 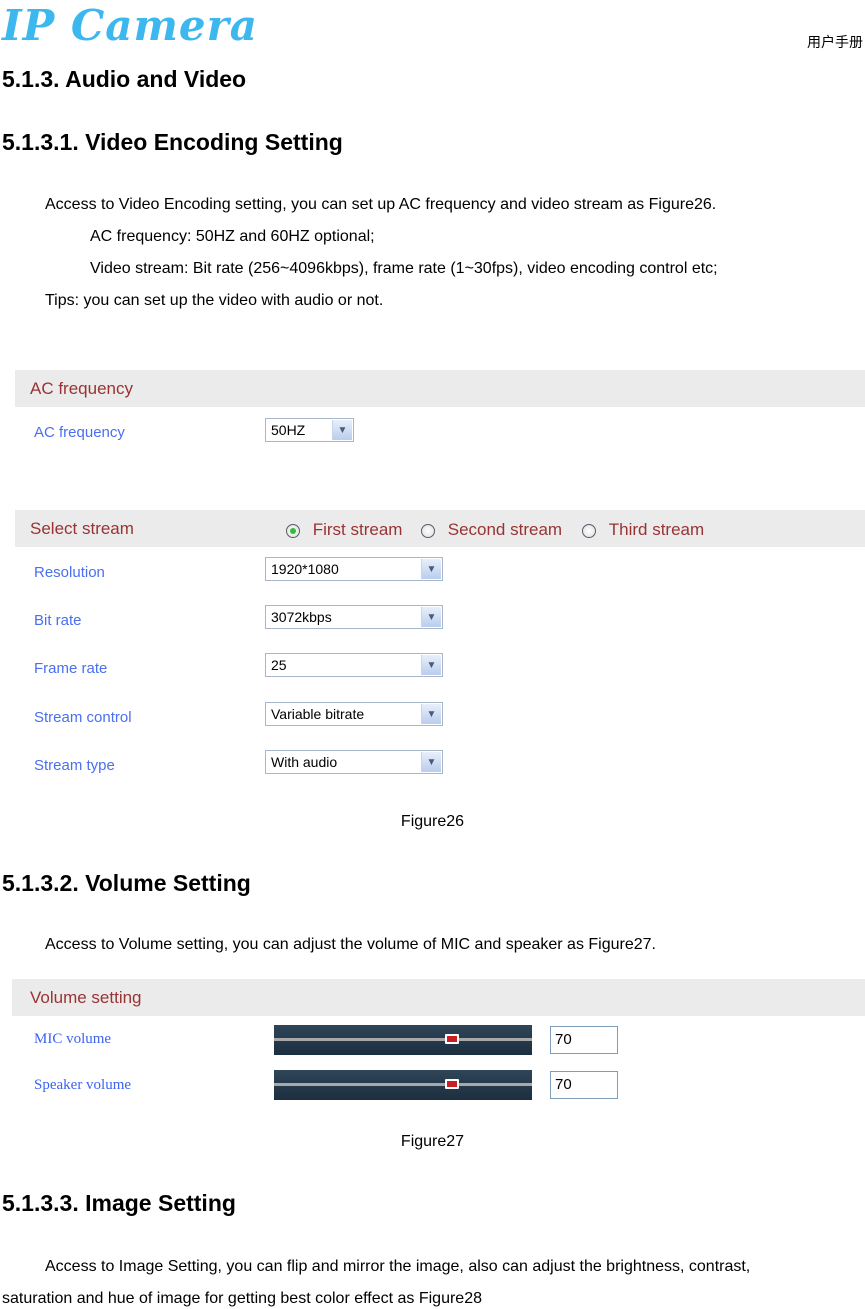 What do you see at coordinates (318, 714) in the screenshot?
I see `stream-control-value: Variable bitrate` at bounding box center [318, 714].